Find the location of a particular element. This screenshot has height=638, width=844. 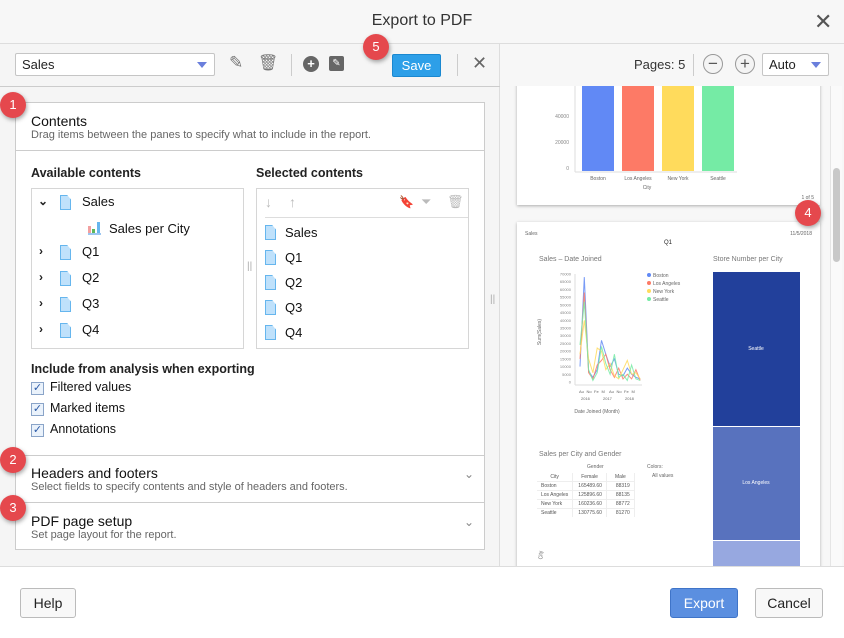

table-cell: Seattle is located at coordinates (555, 512).